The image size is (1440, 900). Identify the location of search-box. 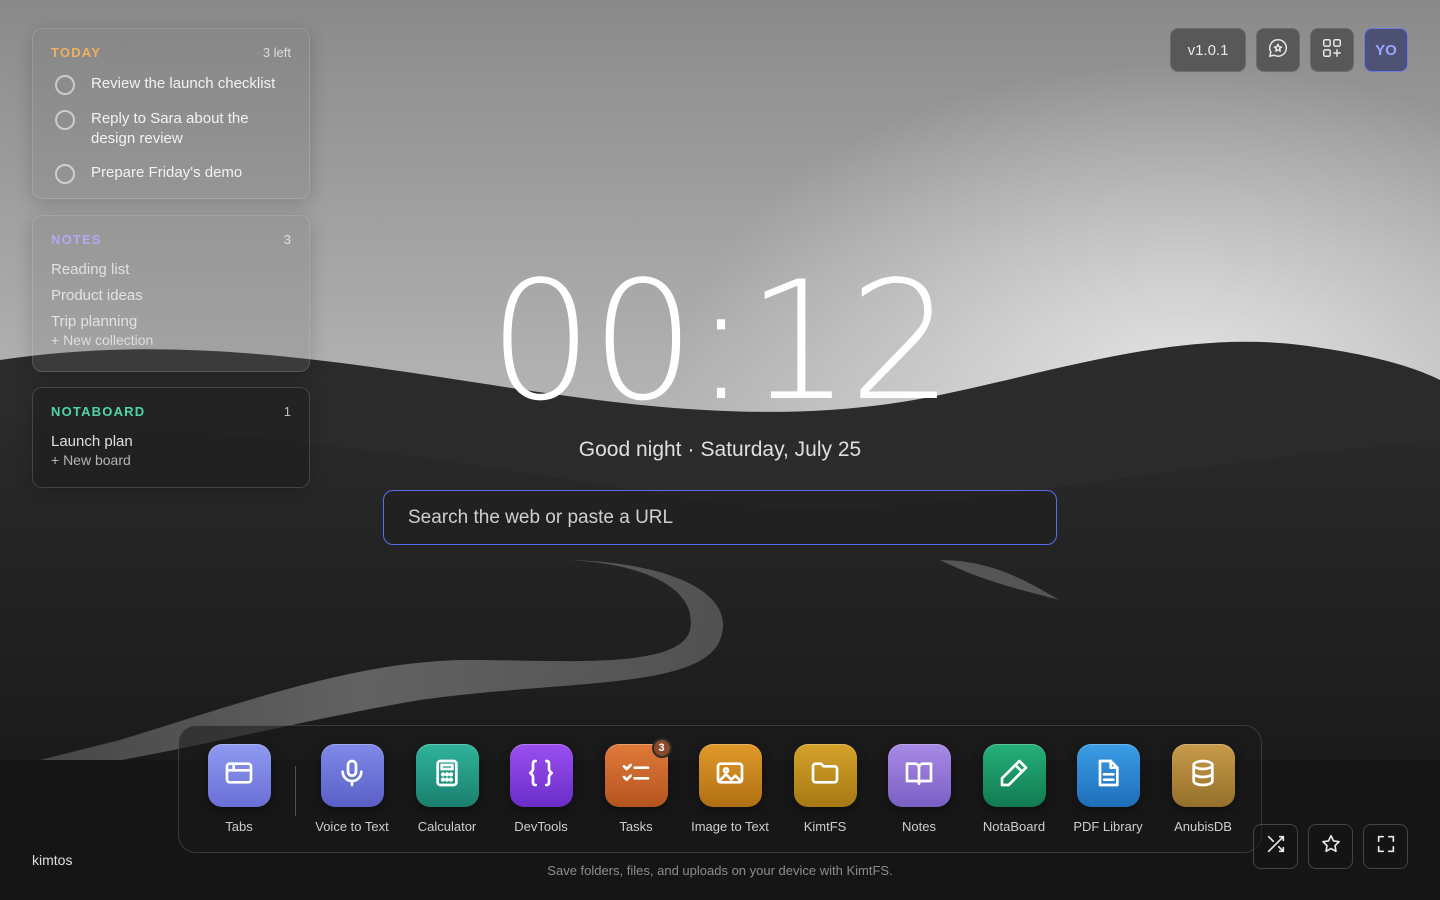
(720, 517).